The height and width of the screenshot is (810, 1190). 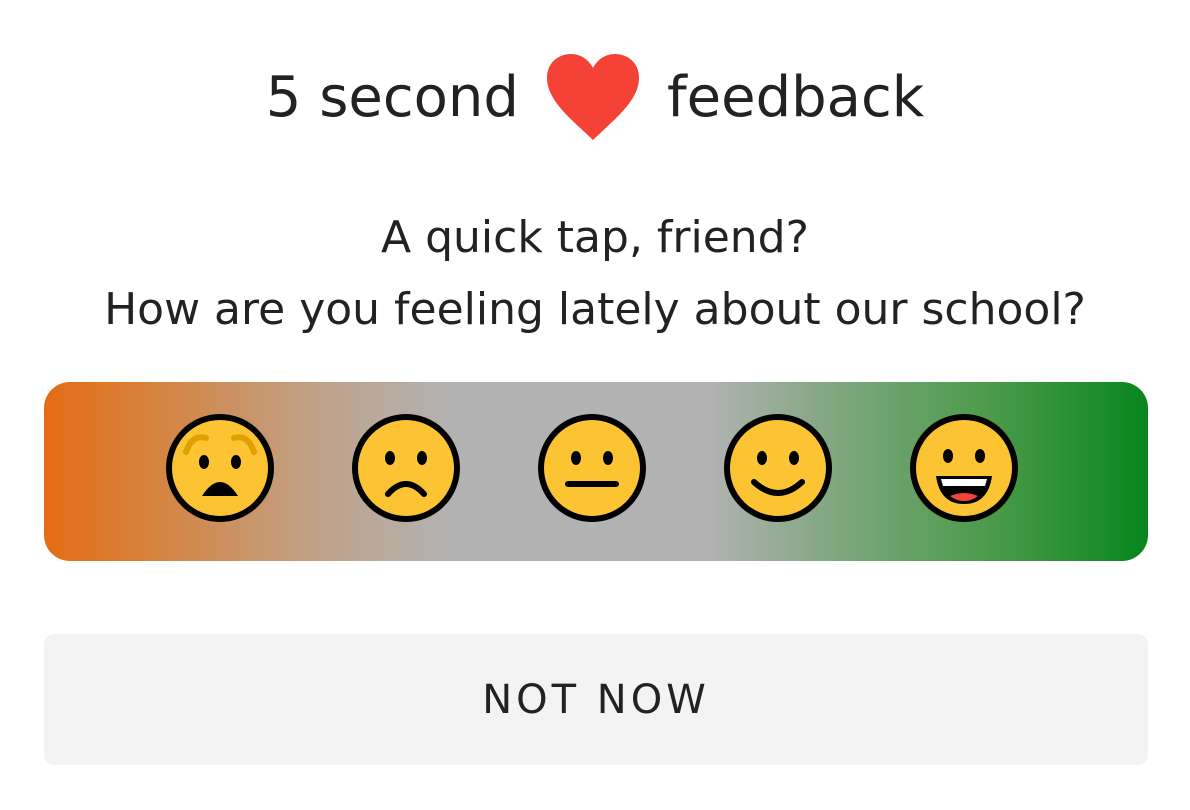 I want to click on frowning-face-icon, so click(x=406, y=468).